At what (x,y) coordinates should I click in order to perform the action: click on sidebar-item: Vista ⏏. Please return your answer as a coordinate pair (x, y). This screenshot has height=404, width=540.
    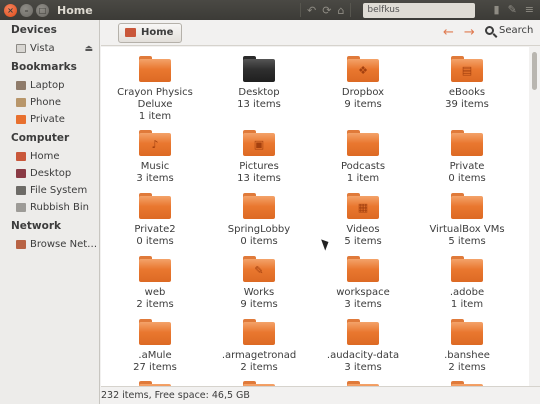
    Looking at the image, I should click on (49, 48).